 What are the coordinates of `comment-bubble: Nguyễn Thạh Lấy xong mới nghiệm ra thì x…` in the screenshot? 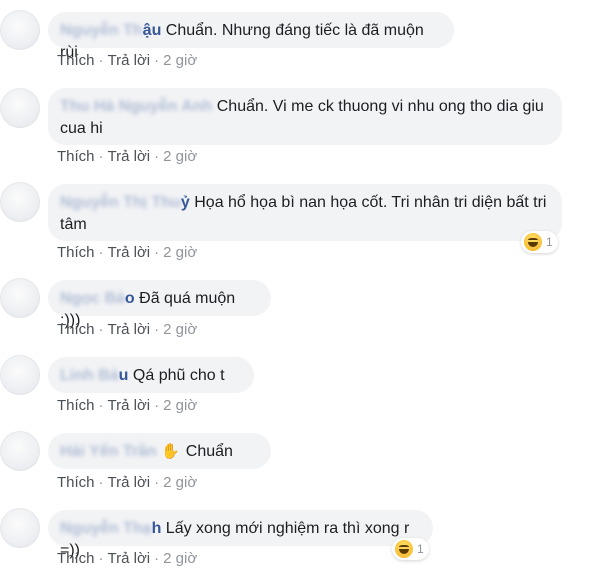 It's located at (240, 534).